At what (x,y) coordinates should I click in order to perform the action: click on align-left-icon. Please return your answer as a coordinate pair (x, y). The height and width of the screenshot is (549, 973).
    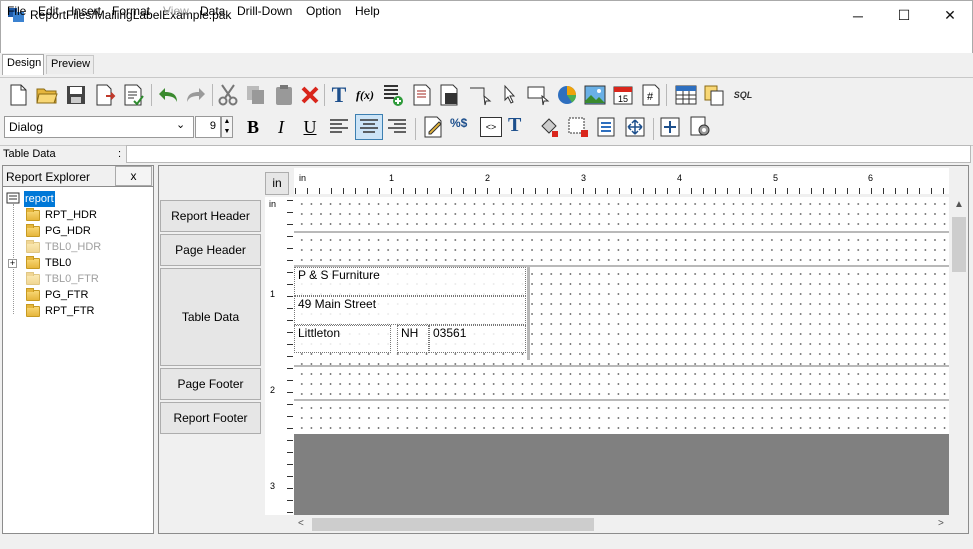
    Looking at the image, I should click on (339, 127).